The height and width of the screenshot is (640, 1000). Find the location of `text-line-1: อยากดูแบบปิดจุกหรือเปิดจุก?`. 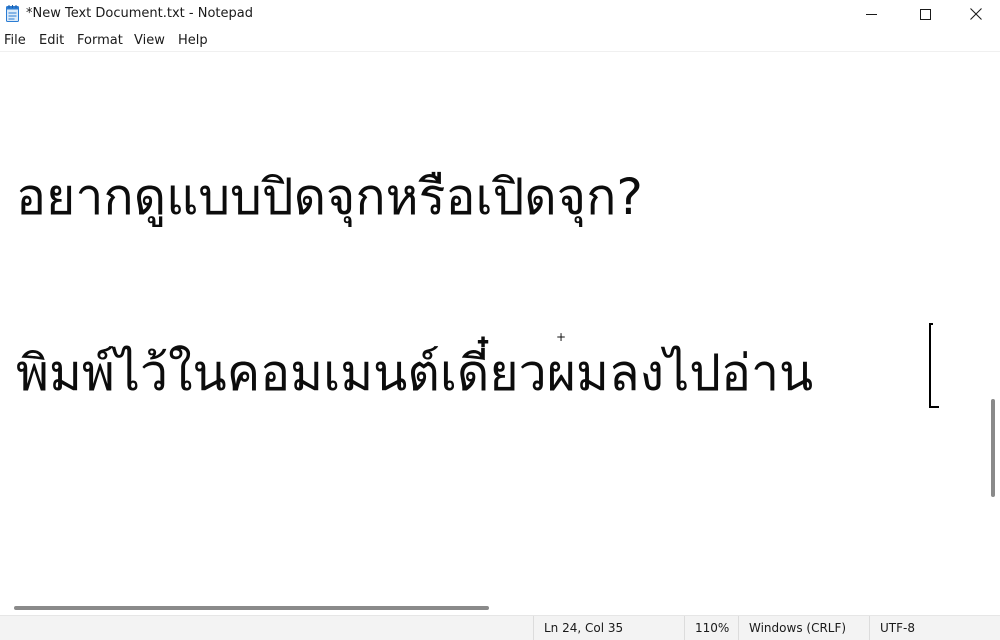

text-line-1: อยากดูแบบปิดจุกหรือเปิดจุก? is located at coordinates (329, 197).